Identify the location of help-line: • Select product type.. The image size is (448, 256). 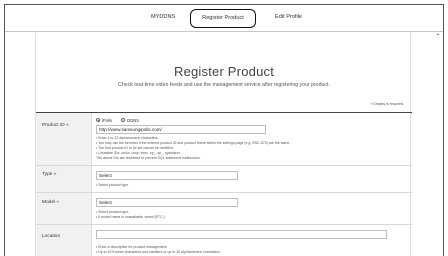
(113, 185).